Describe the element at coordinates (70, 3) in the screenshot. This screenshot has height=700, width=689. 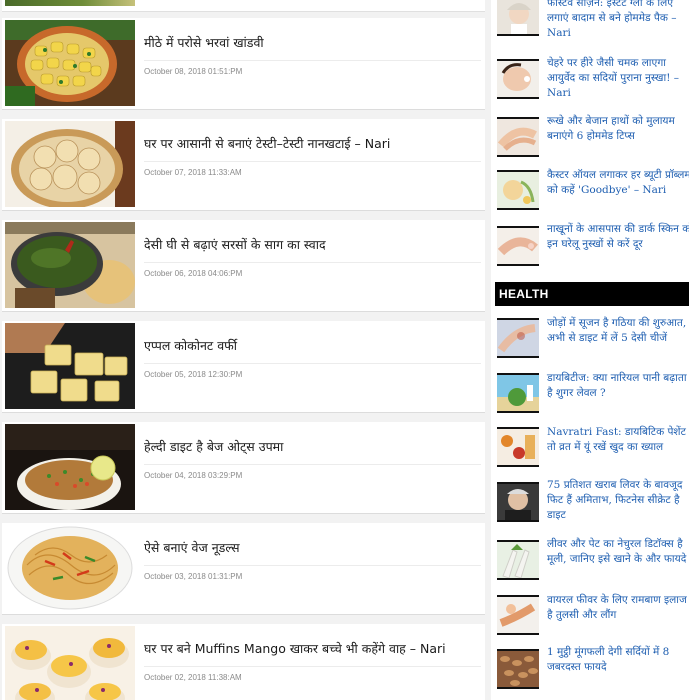
I see `article-thumbnail` at that location.